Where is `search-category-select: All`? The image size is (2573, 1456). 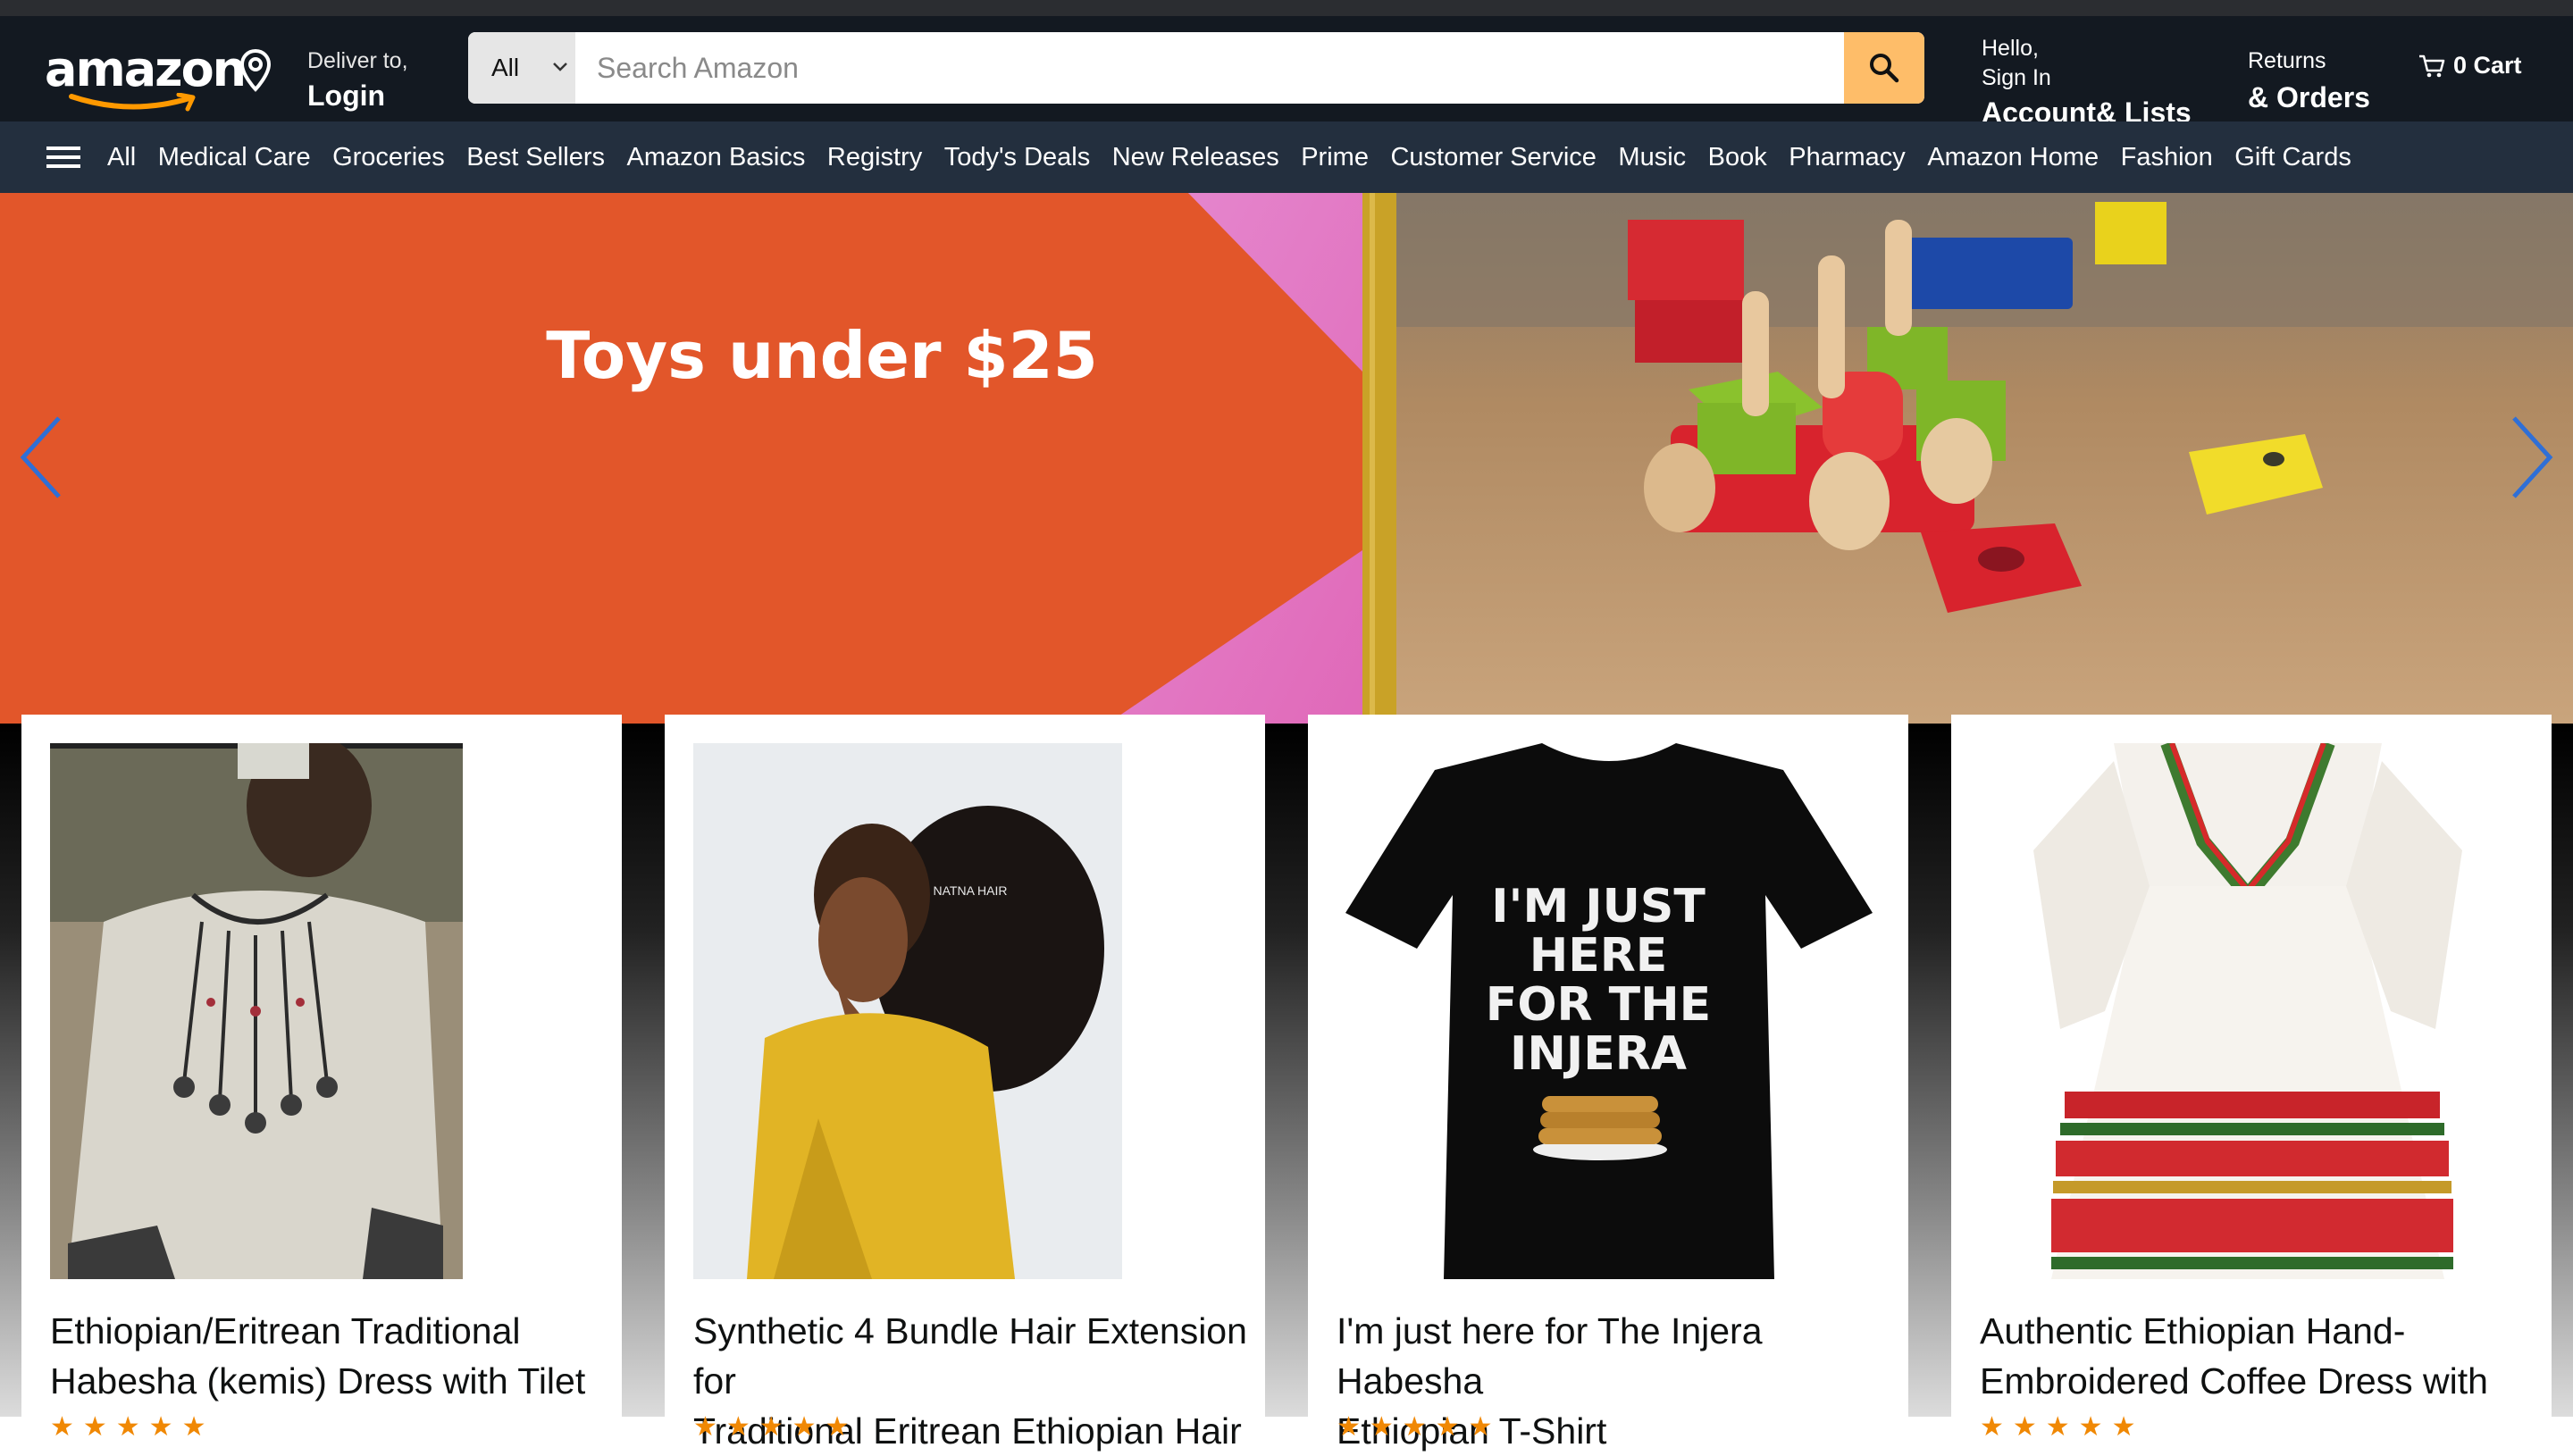
search-category-select: All is located at coordinates (521, 68).